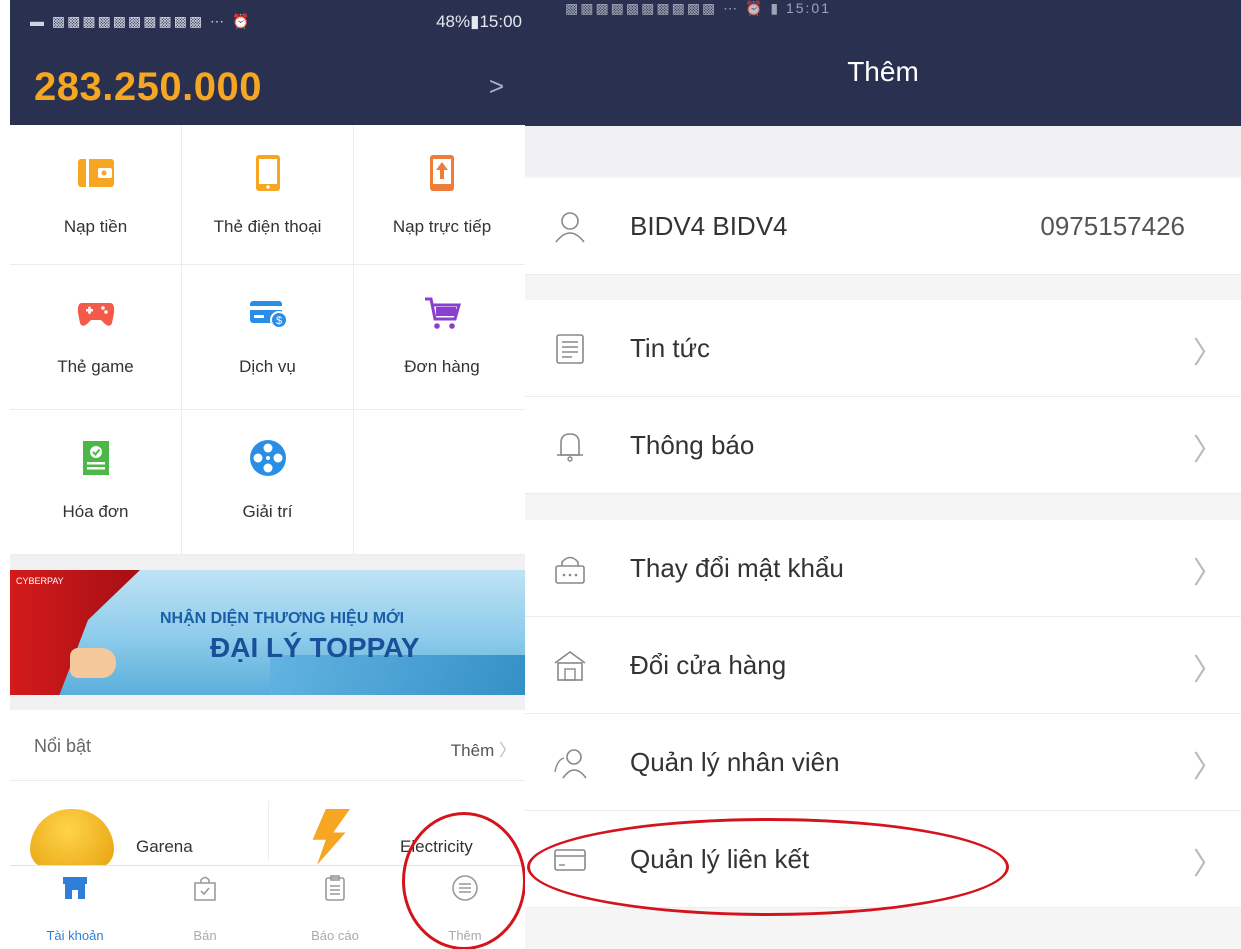 This screenshot has height=949, width=1241. I want to click on page-title: Thêm, so click(883, 71).